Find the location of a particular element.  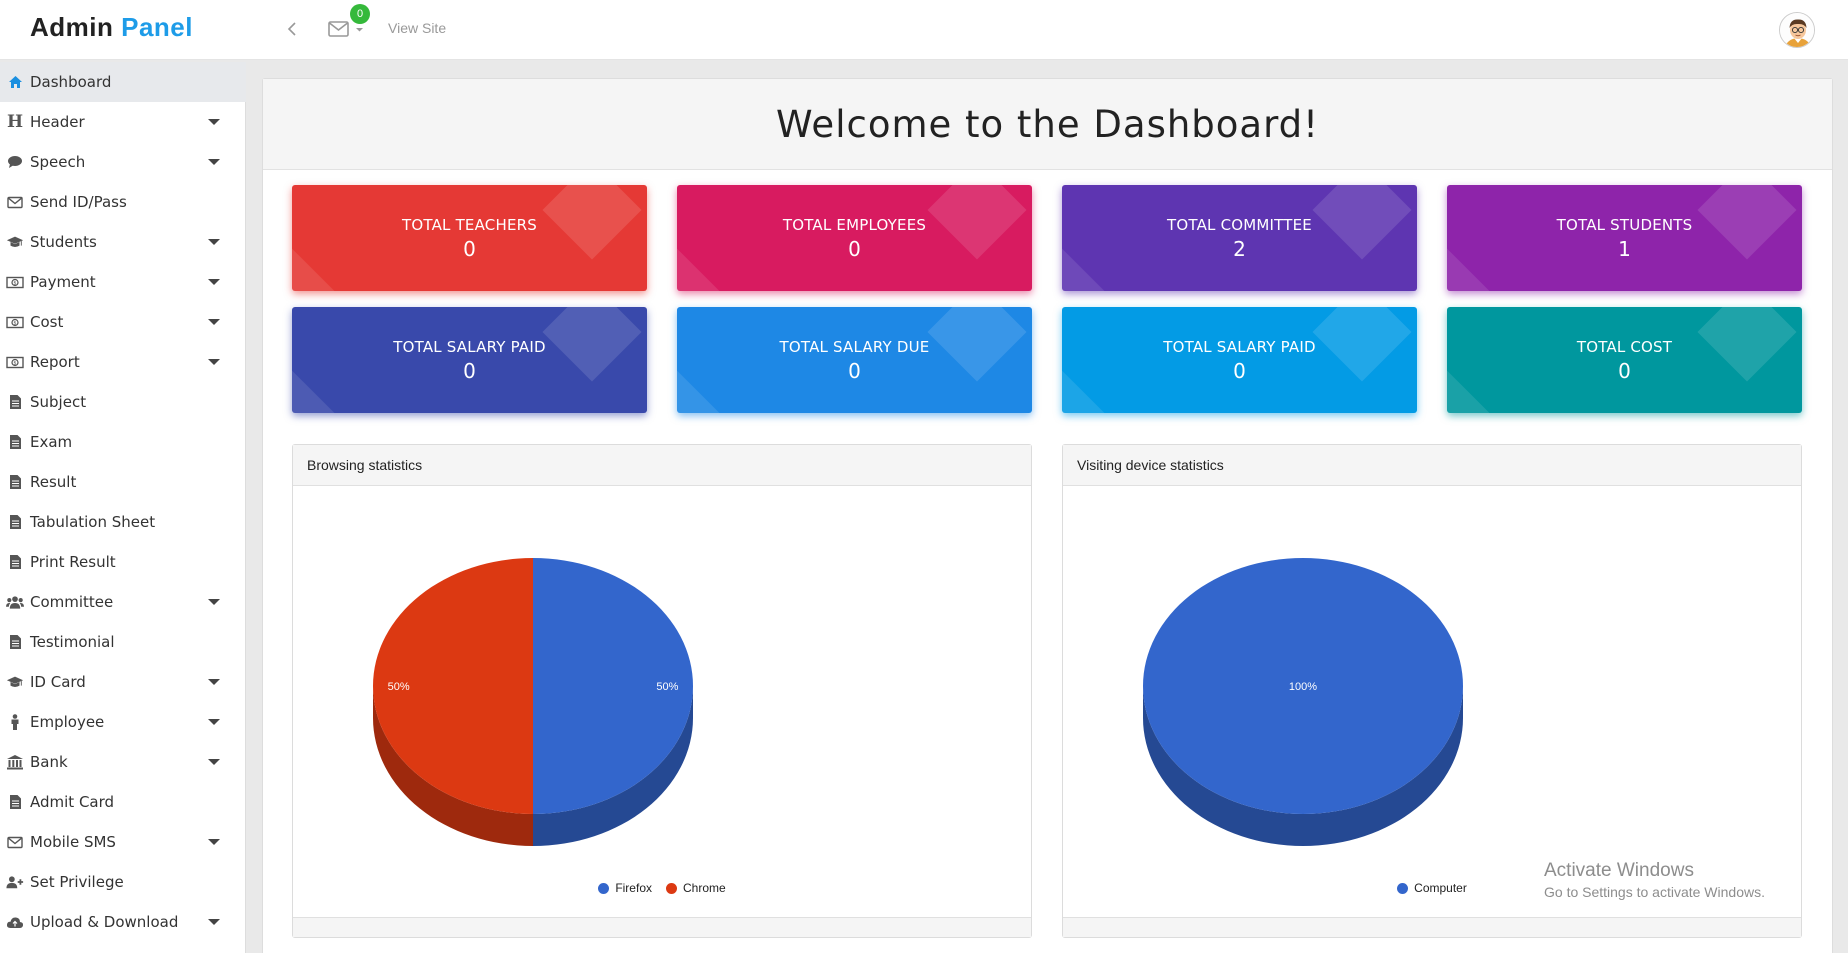

stat-label: TOTAL EMPLOYEES is located at coordinates (854, 225).